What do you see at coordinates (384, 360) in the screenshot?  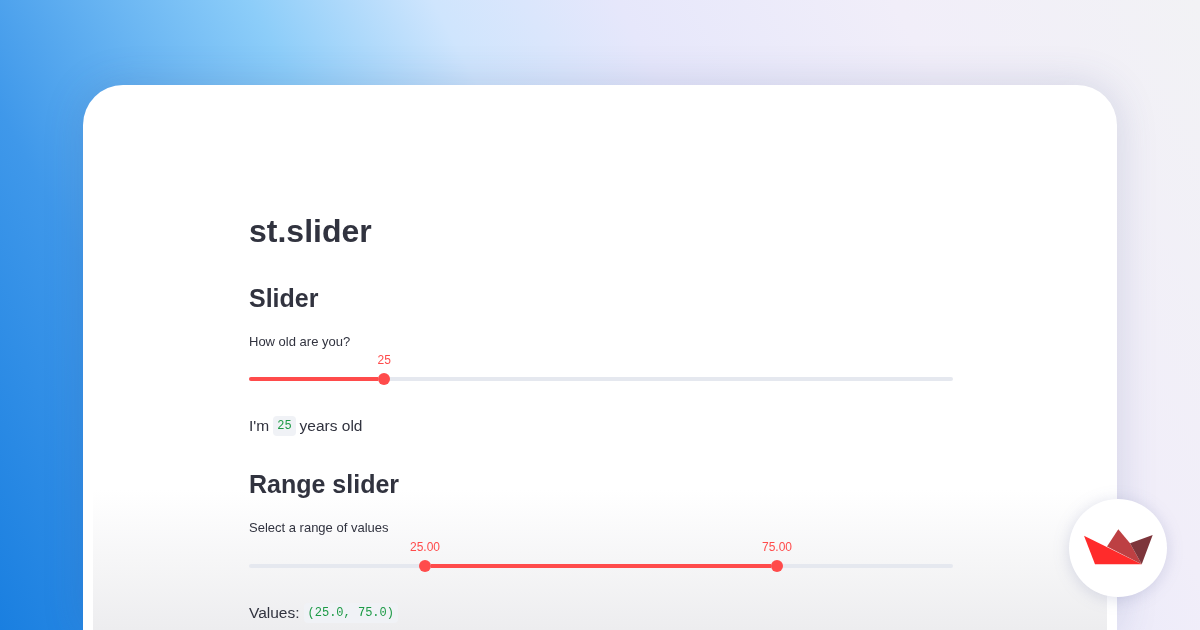 I see `slider-value: 25` at bounding box center [384, 360].